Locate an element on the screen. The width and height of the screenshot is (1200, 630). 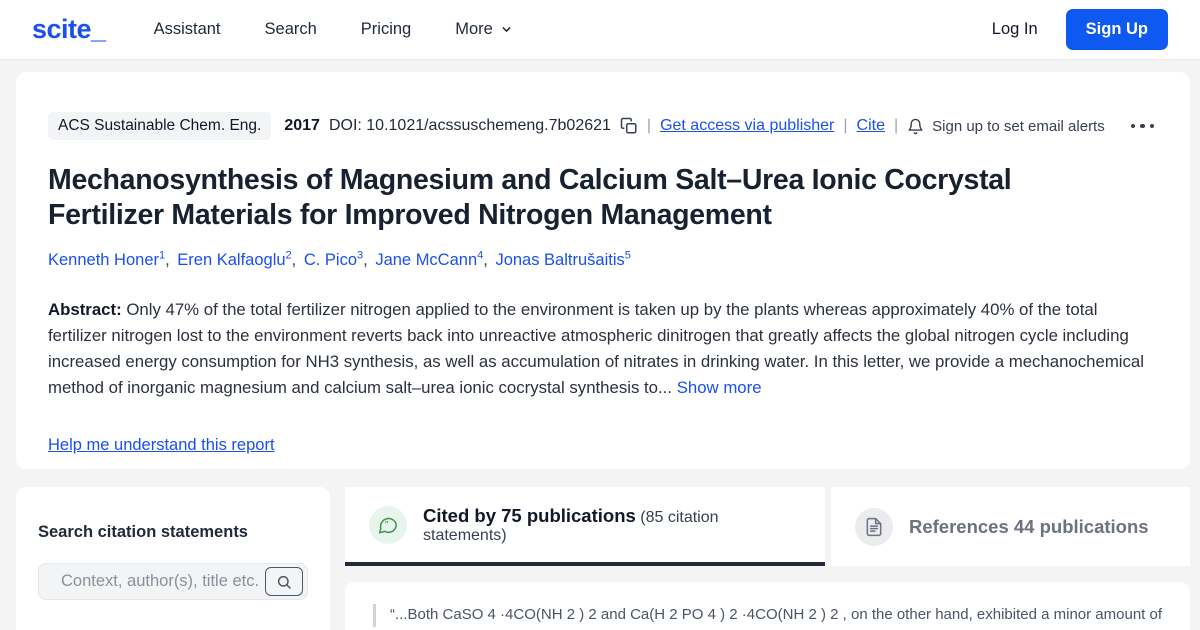
email-alerts: Sign up to set email alerts is located at coordinates (1006, 126).